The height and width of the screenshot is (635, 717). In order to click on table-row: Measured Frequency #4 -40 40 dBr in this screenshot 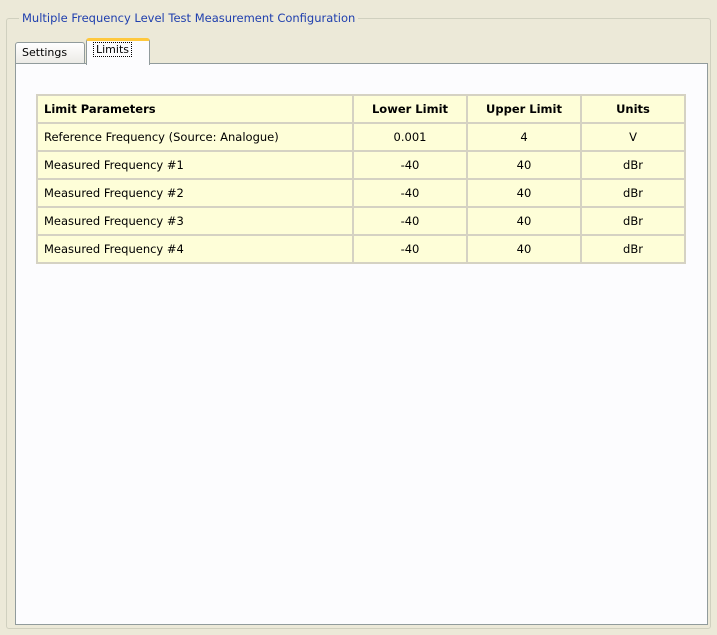, I will do `click(361, 249)`.